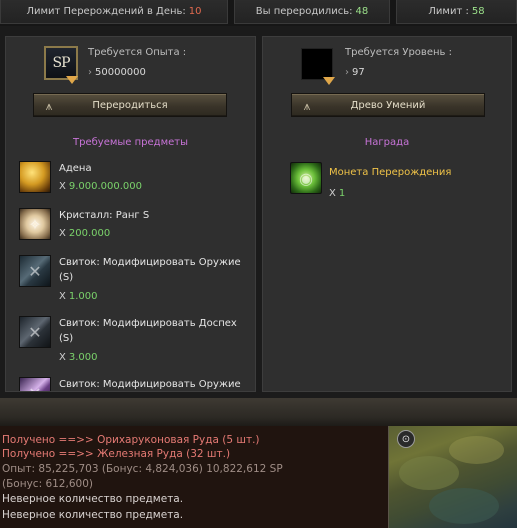 The height and width of the screenshot is (528, 517). I want to click on skill-tree-button: ⩚ Древо Умений, so click(388, 105).